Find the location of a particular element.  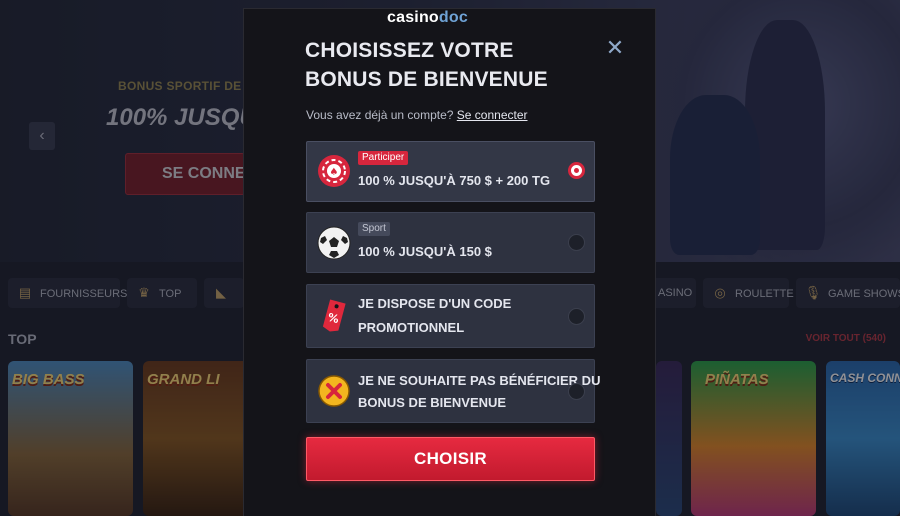

casino-chip-icon: ♠ is located at coordinates (334, 171).